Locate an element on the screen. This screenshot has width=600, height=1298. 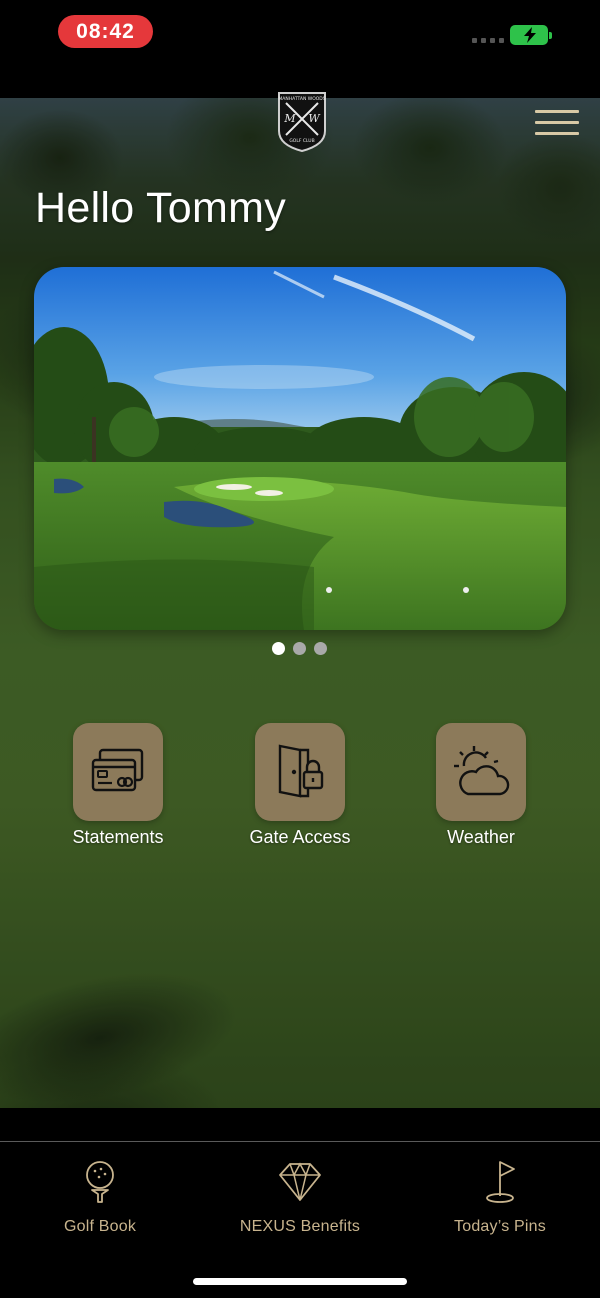
statements-label: Statements is located at coordinates (118, 837).